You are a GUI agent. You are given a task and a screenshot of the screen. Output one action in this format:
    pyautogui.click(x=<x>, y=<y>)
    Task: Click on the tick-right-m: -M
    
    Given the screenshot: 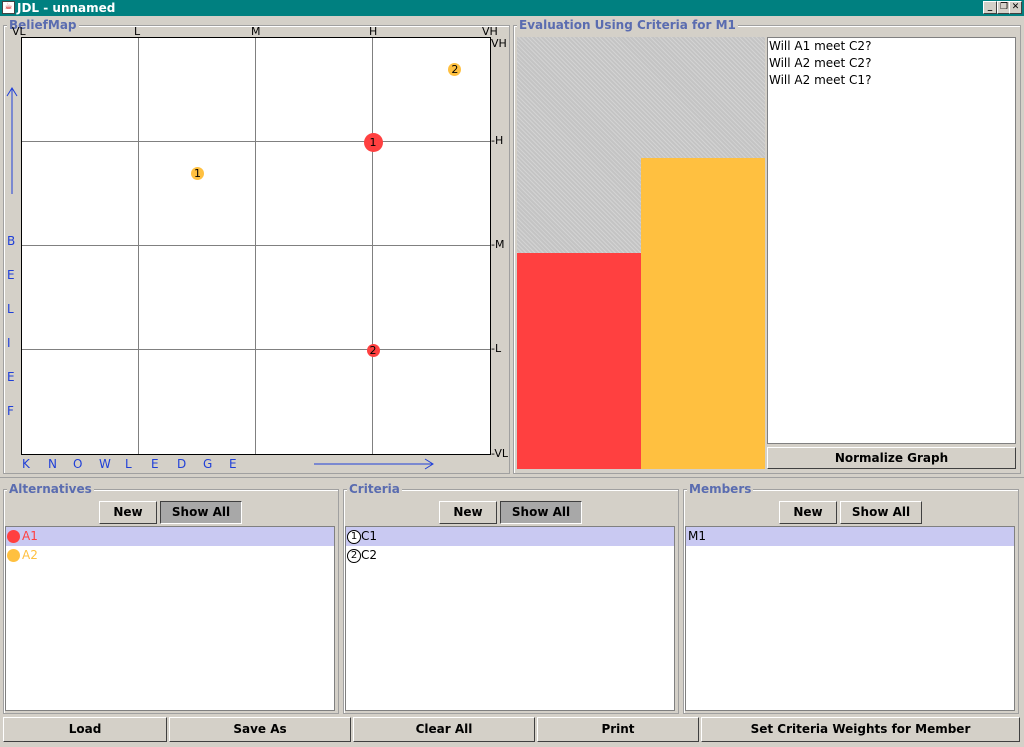 What is the action you would take?
    pyautogui.click(x=498, y=244)
    